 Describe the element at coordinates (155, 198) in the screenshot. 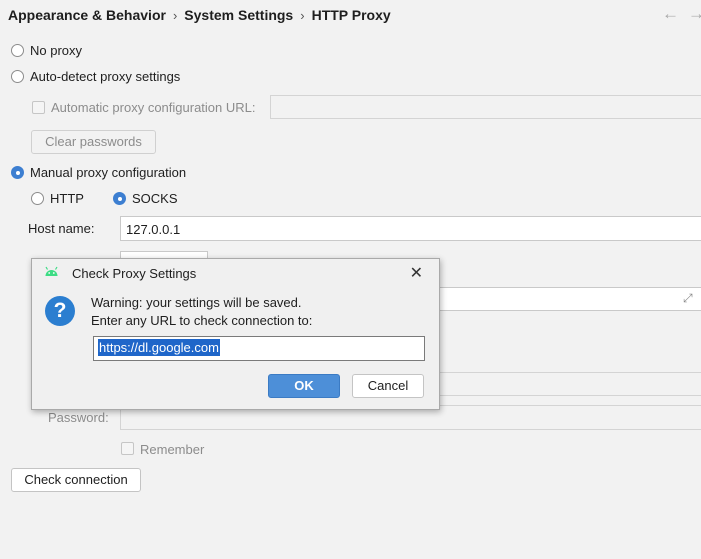

I see `socks-label: SOCKS` at that location.